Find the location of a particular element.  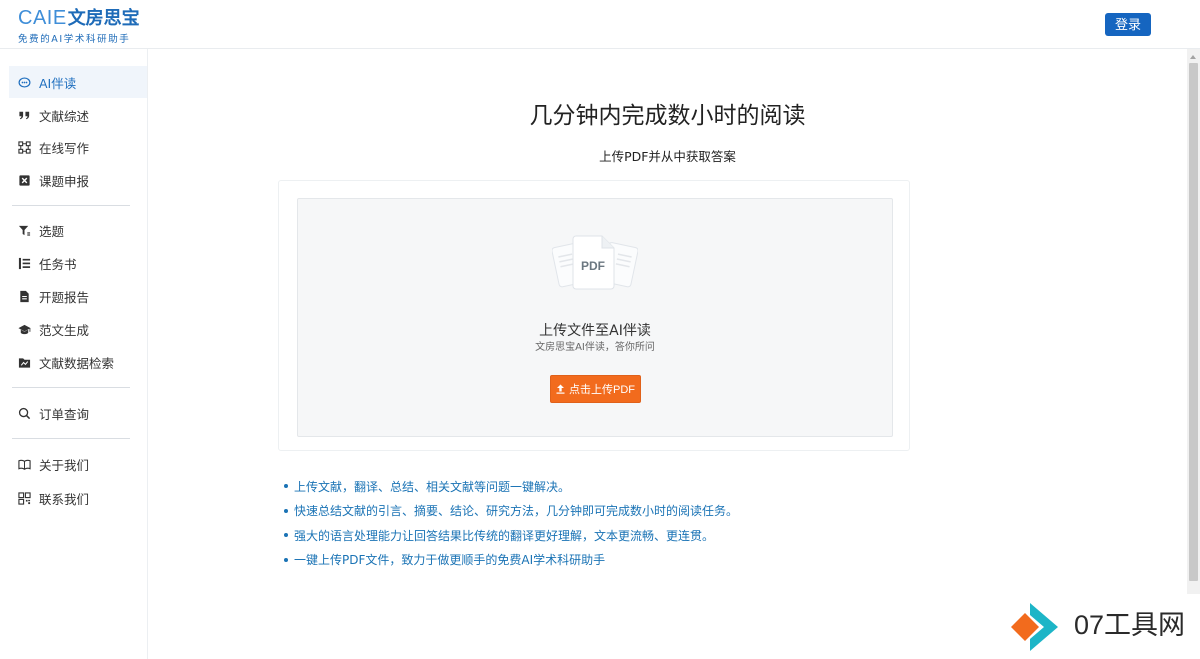

sidebar-item-order-query: 订单查询 is located at coordinates (78, 413).